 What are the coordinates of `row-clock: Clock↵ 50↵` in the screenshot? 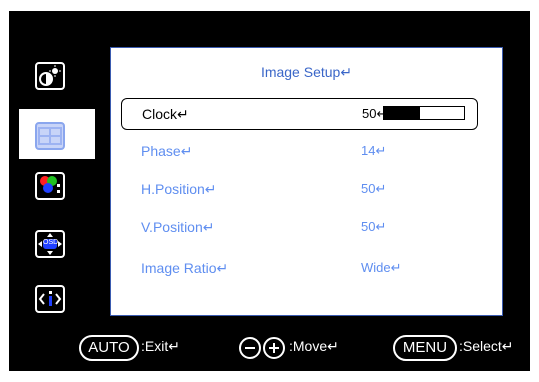 It's located at (299, 114).